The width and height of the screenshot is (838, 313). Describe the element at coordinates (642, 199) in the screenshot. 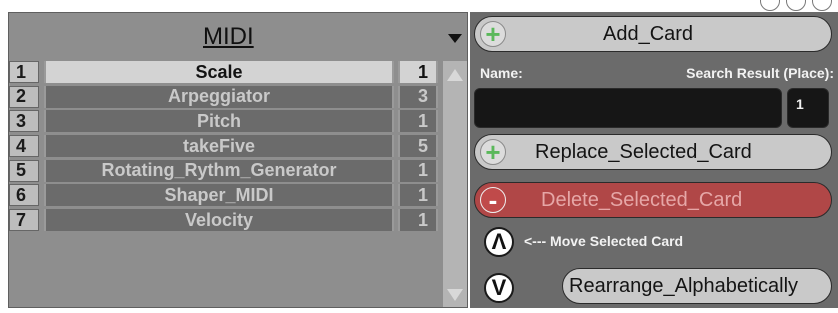

I see `delete-card-label: Delete_Selected_Card` at that location.